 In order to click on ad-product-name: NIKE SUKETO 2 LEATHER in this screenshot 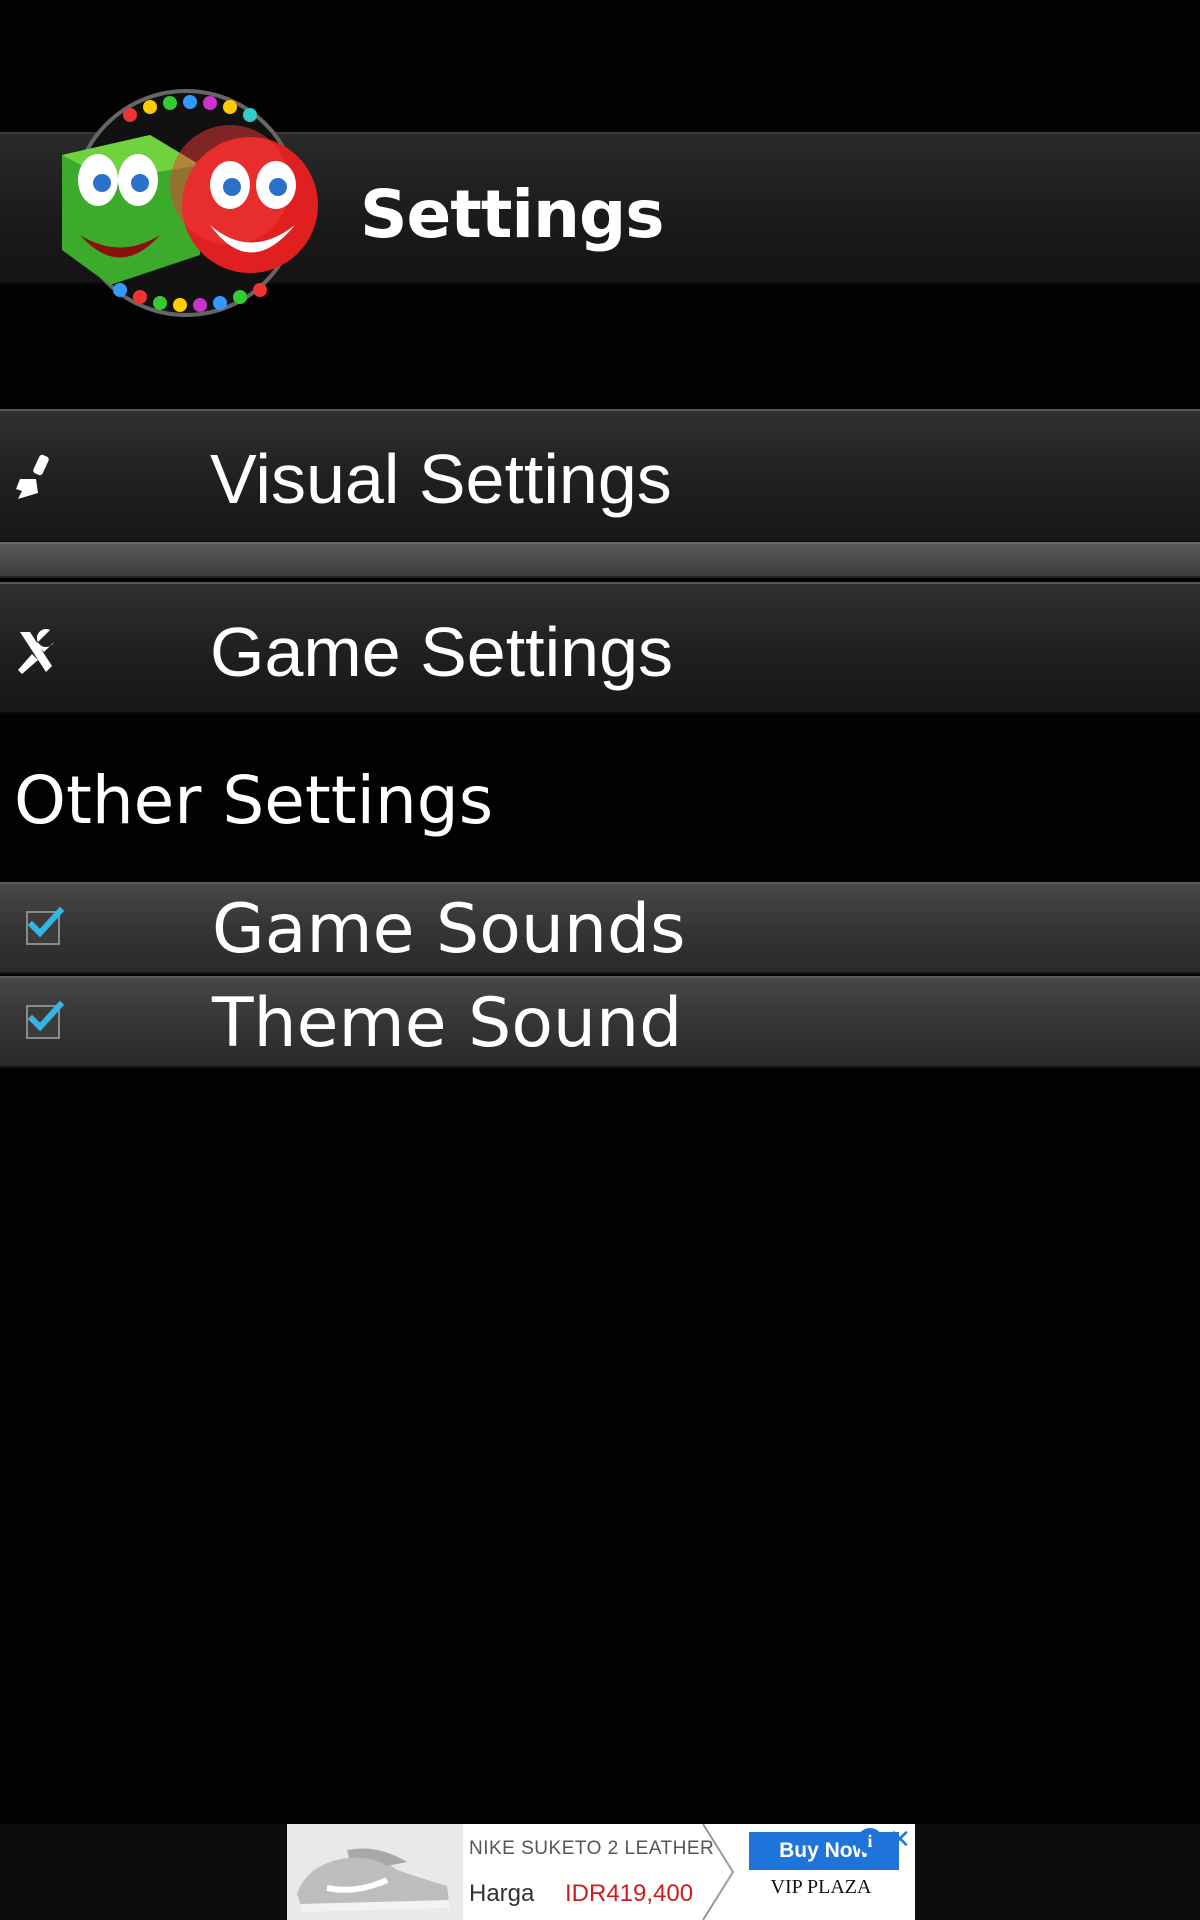, I will do `click(592, 1848)`.